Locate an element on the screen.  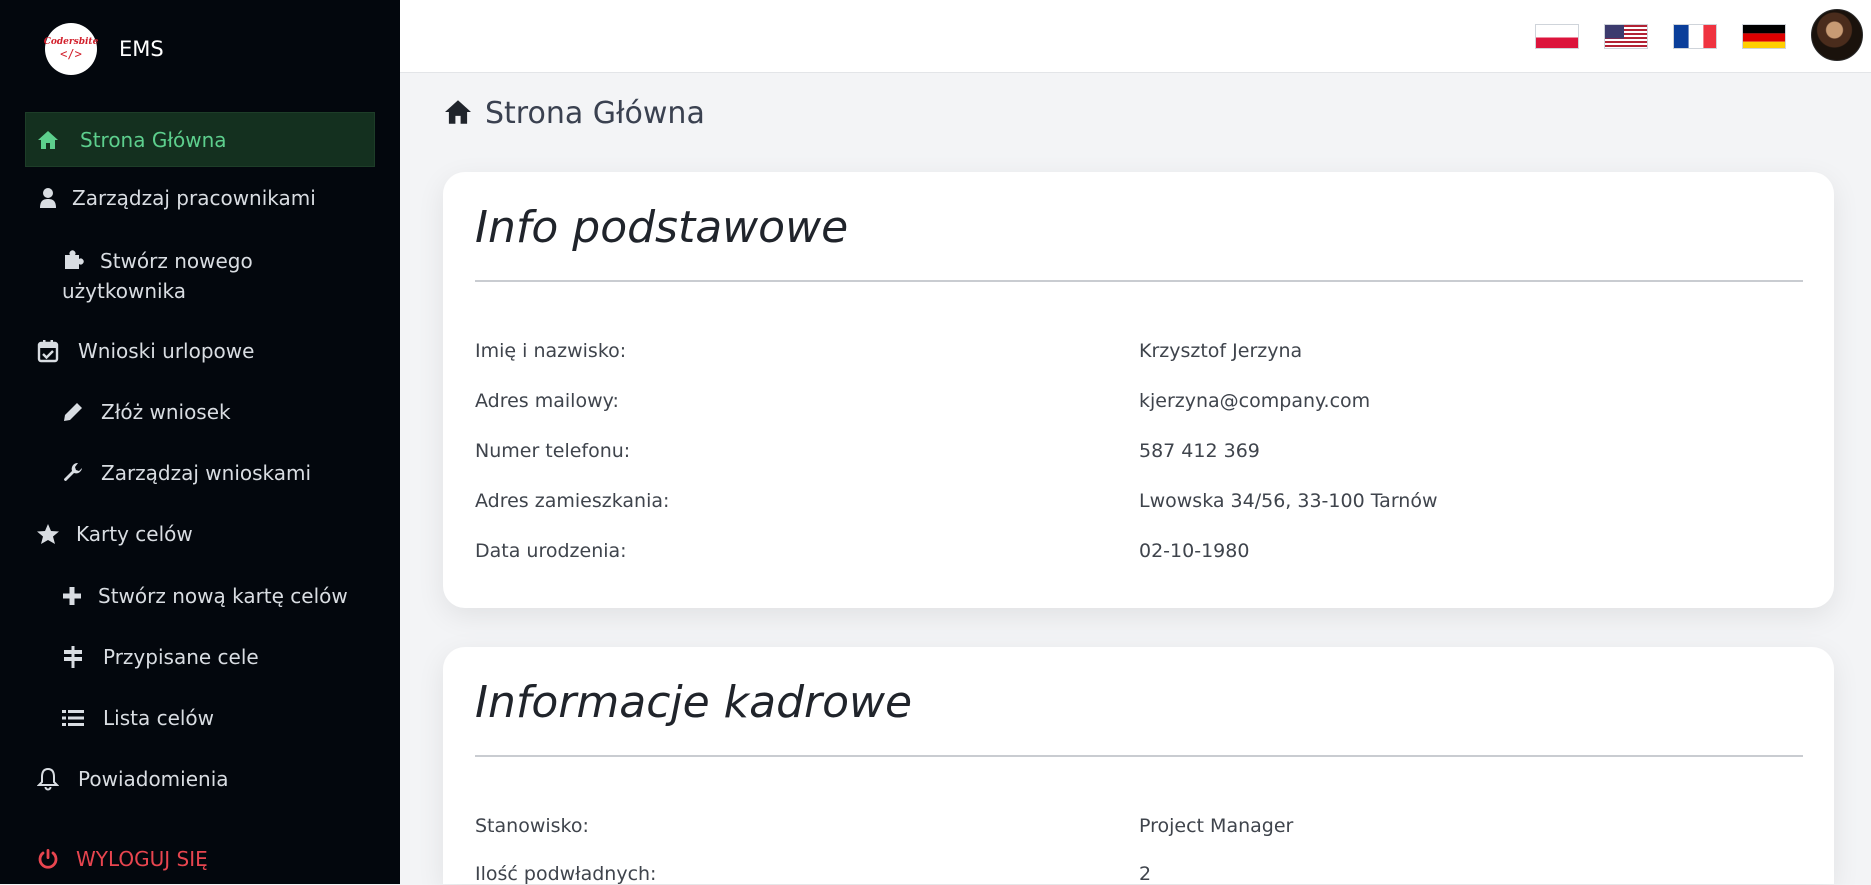
flag-de-button is located at coordinates (1764, 36).